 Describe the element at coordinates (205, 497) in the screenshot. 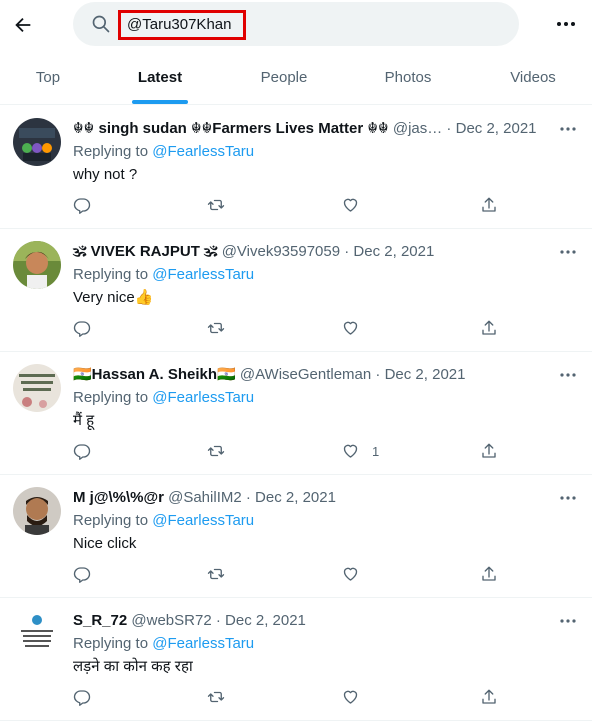

I see `user-handle: @SahilIM2` at that location.